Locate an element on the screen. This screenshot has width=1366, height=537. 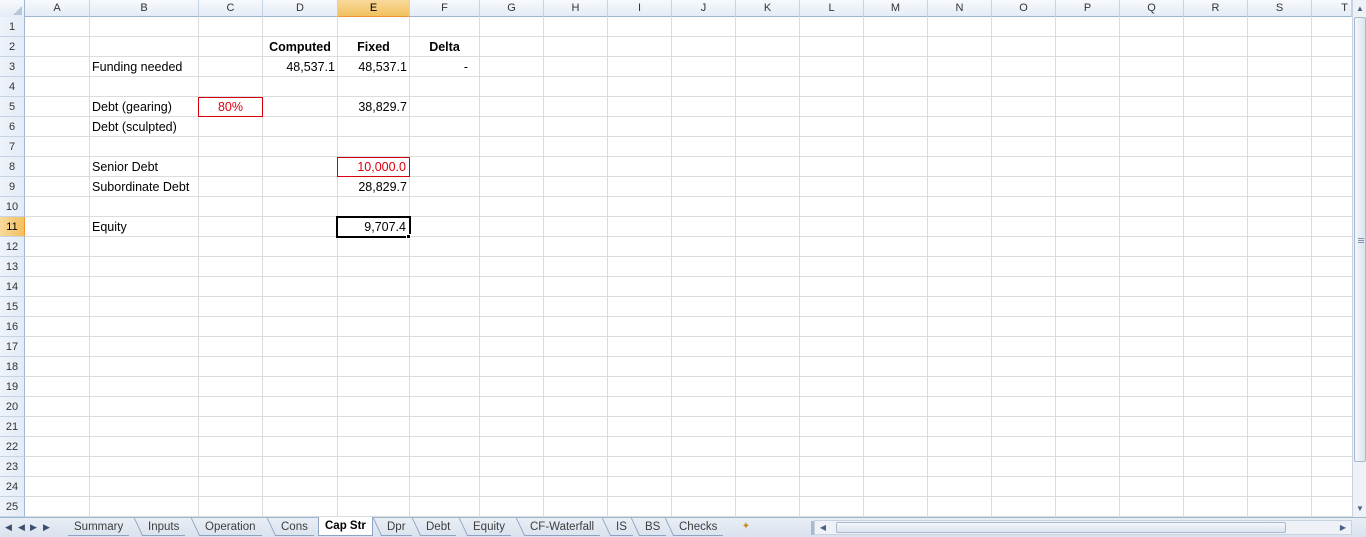
row-header-3: 3 is located at coordinates (12, 67).